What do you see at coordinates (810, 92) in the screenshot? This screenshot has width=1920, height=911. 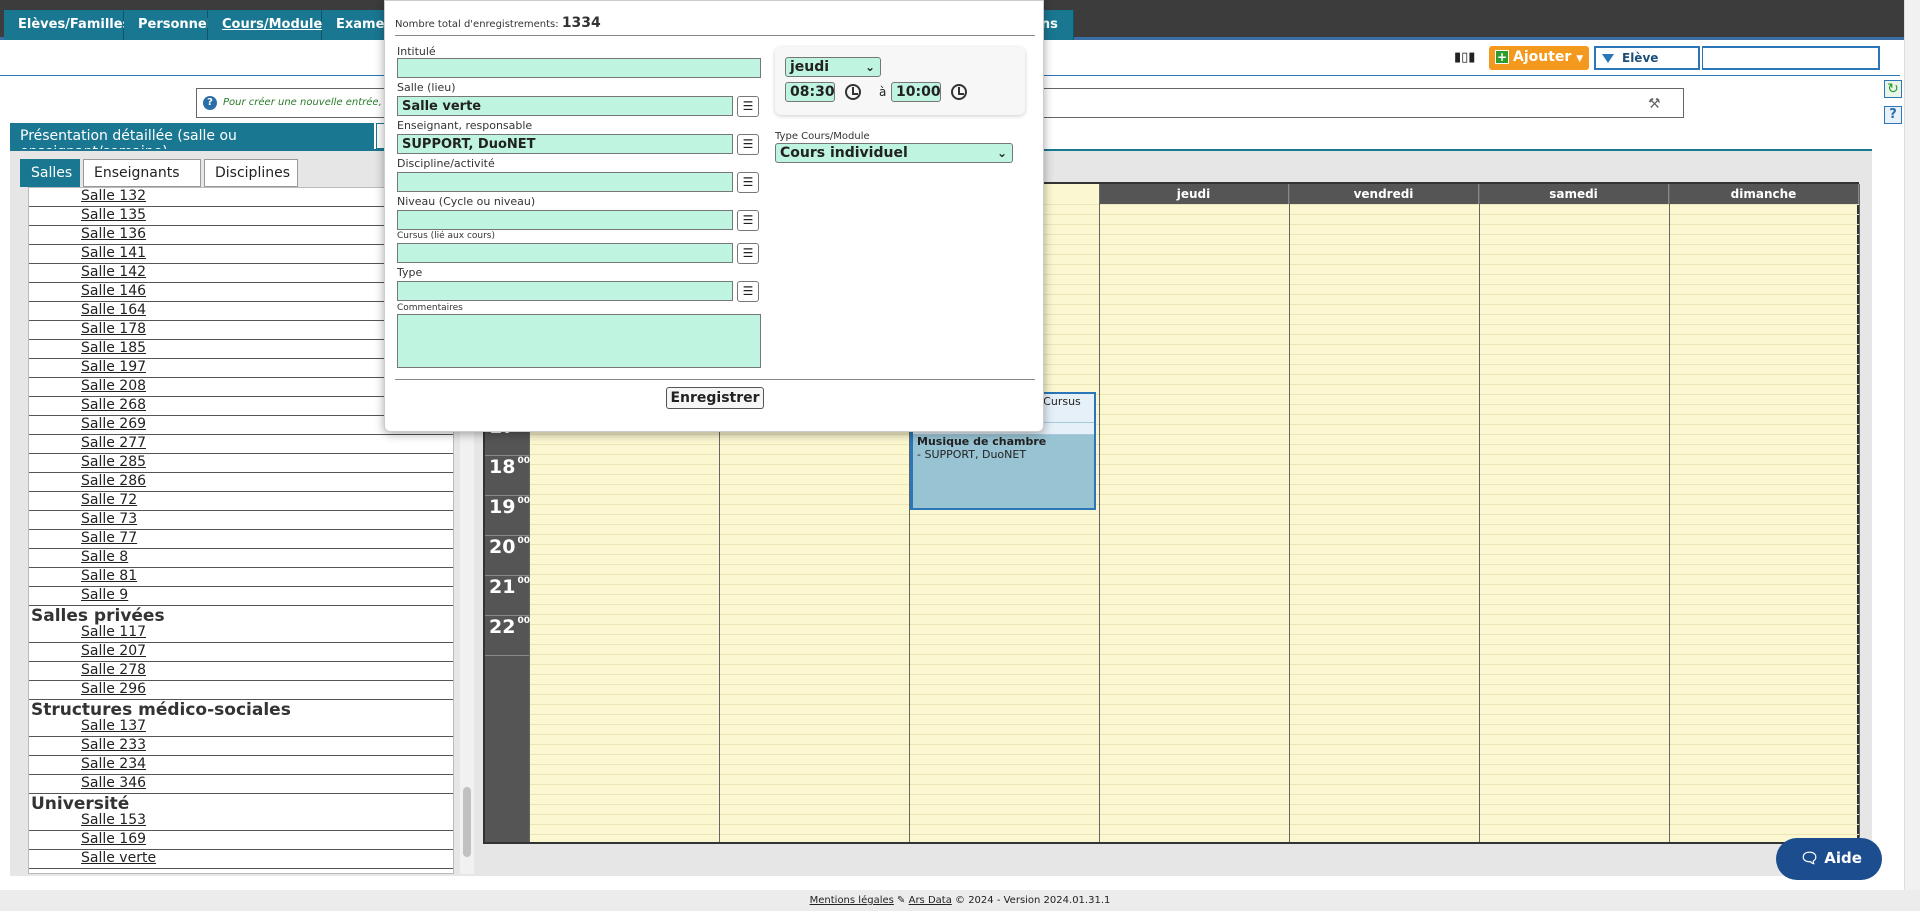 I see `start-time-field: 08:30` at bounding box center [810, 92].